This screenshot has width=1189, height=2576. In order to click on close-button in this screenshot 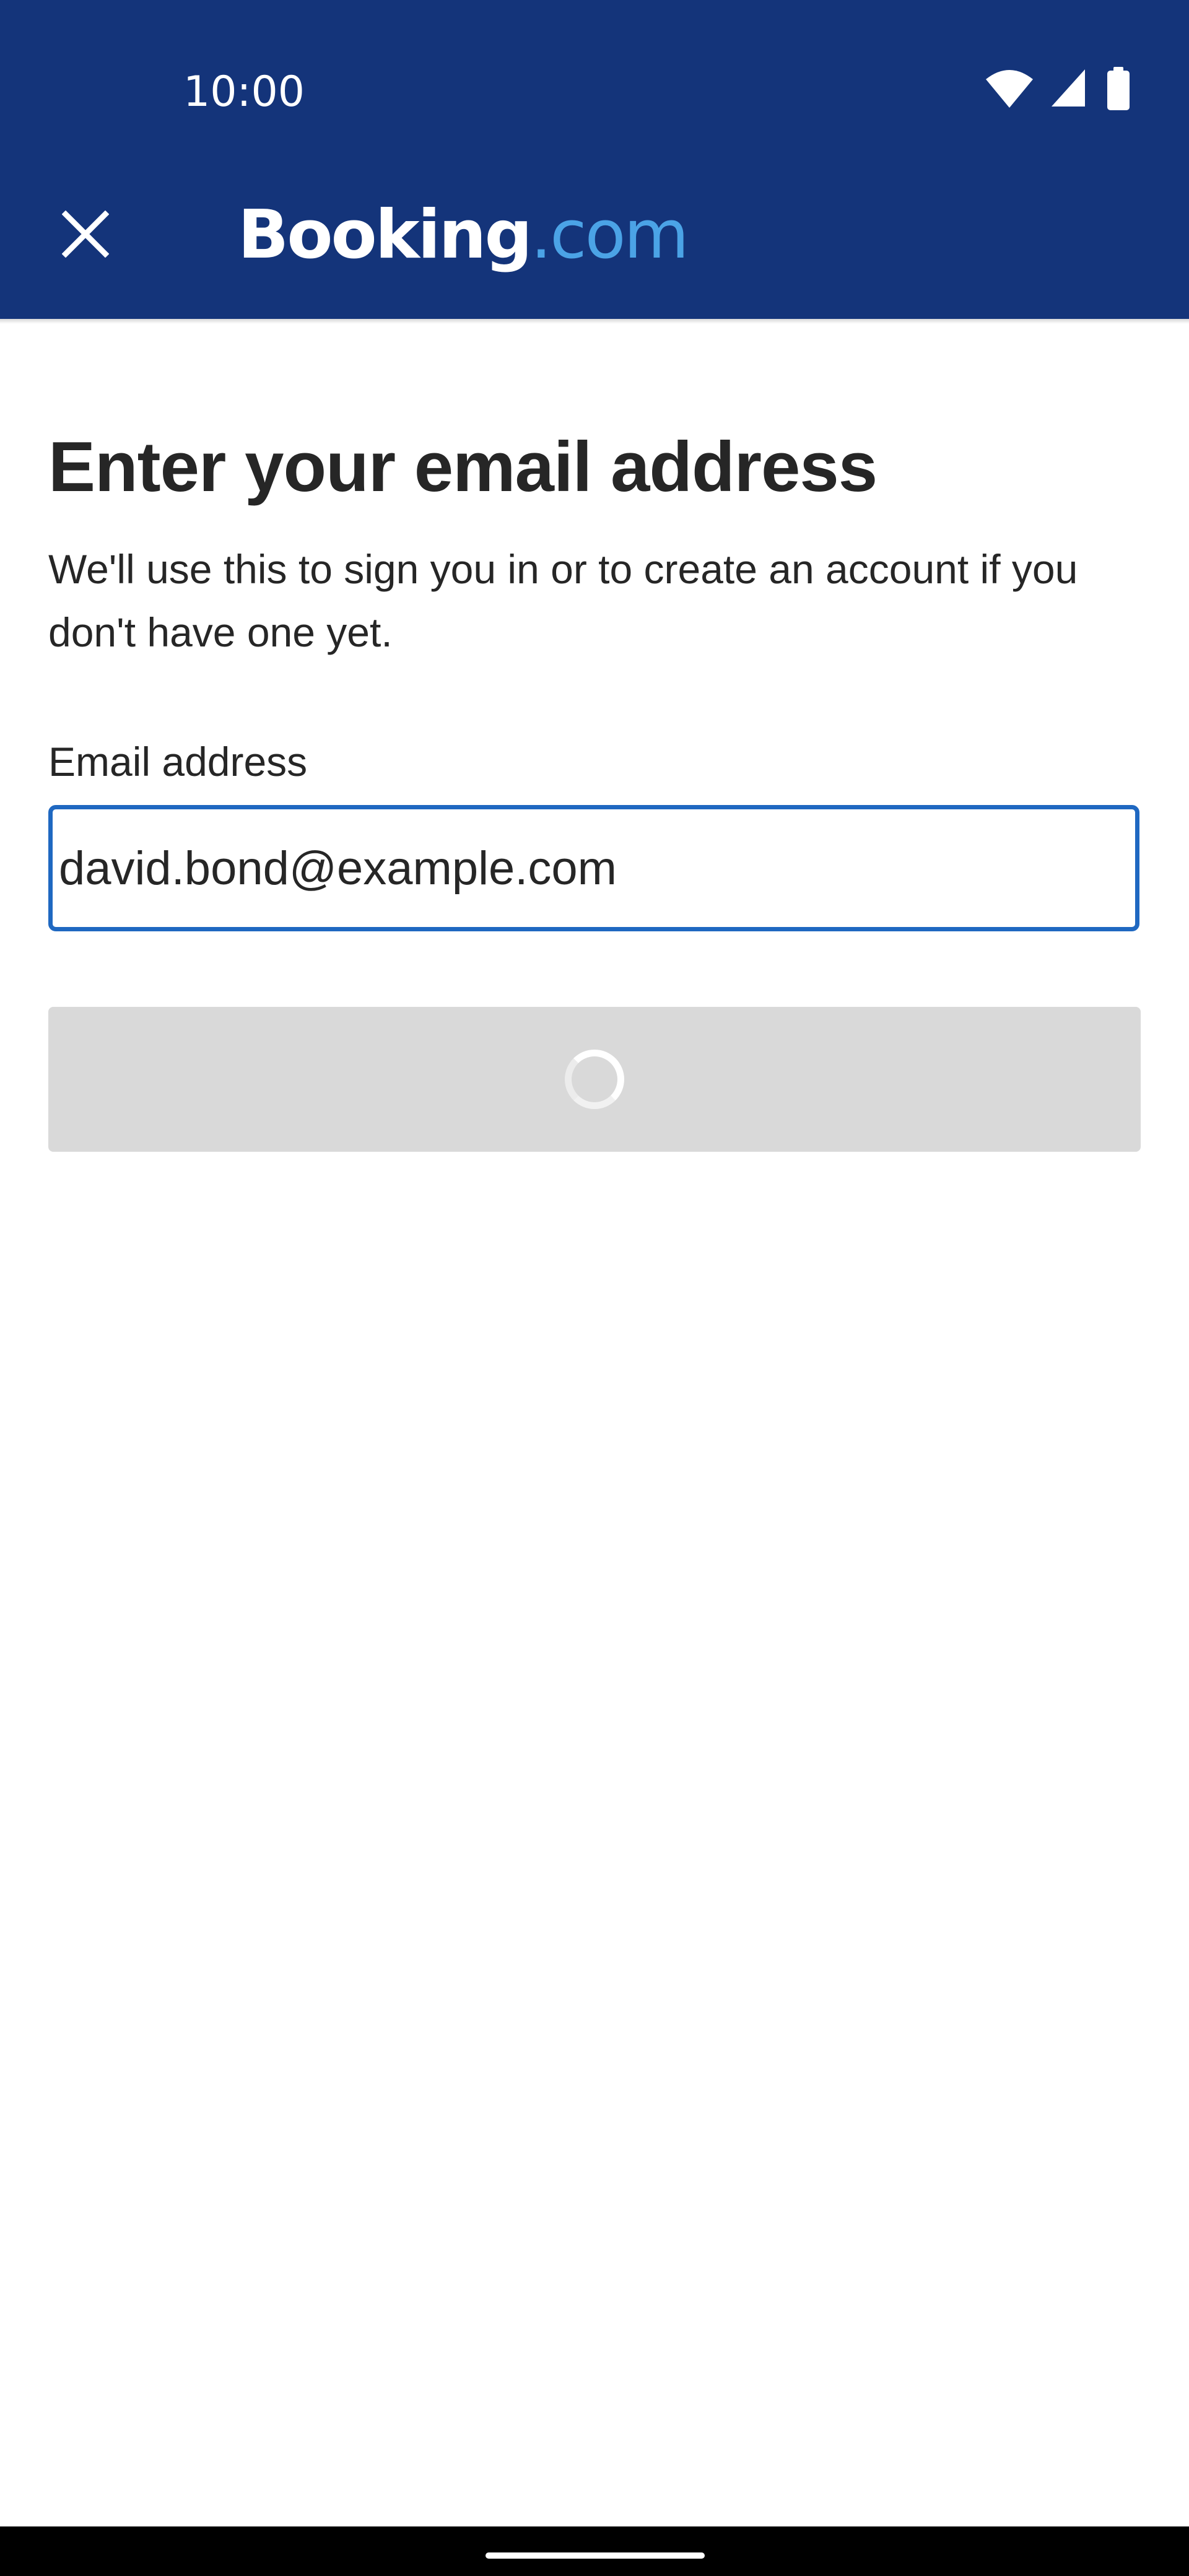, I will do `click(85, 234)`.